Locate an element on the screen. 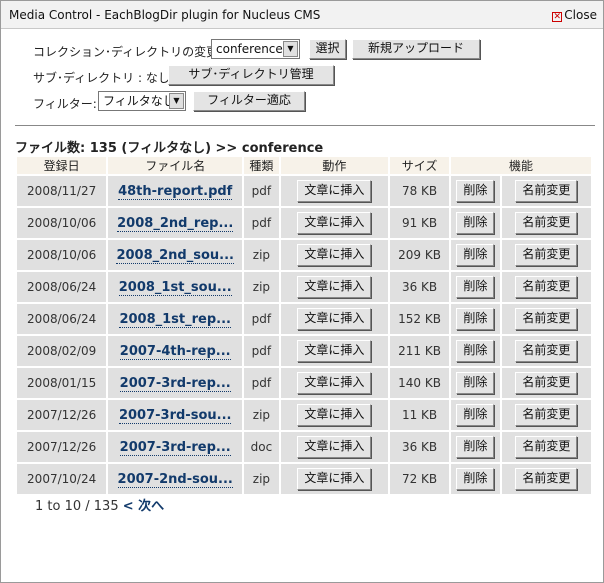  file-date: 2007/12/26 is located at coordinates (62, 447).